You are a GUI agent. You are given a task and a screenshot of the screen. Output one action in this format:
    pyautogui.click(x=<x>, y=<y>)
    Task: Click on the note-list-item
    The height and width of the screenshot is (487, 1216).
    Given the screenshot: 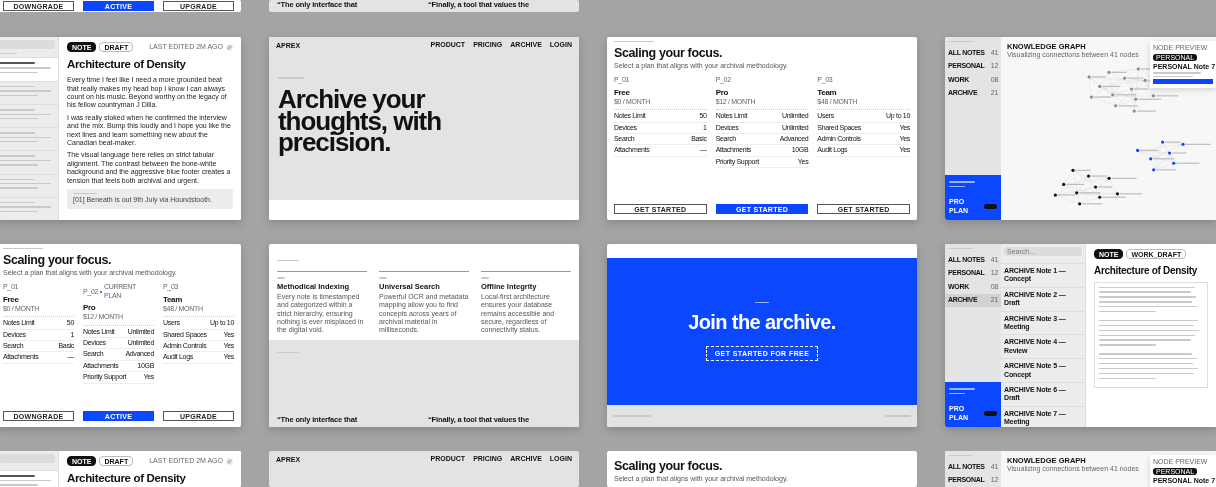 What is the action you would take?
    pyautogui.click(x=29, y=69)
    